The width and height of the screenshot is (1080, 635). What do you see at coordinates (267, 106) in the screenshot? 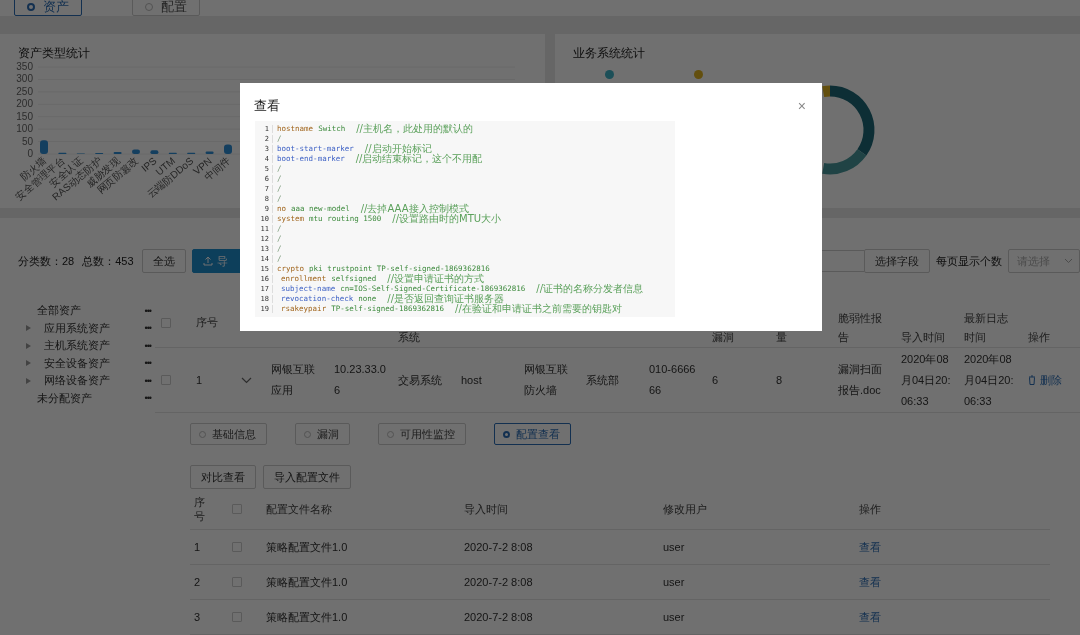
I see `dialog-title: 查看` at bounding box center [267, 106].